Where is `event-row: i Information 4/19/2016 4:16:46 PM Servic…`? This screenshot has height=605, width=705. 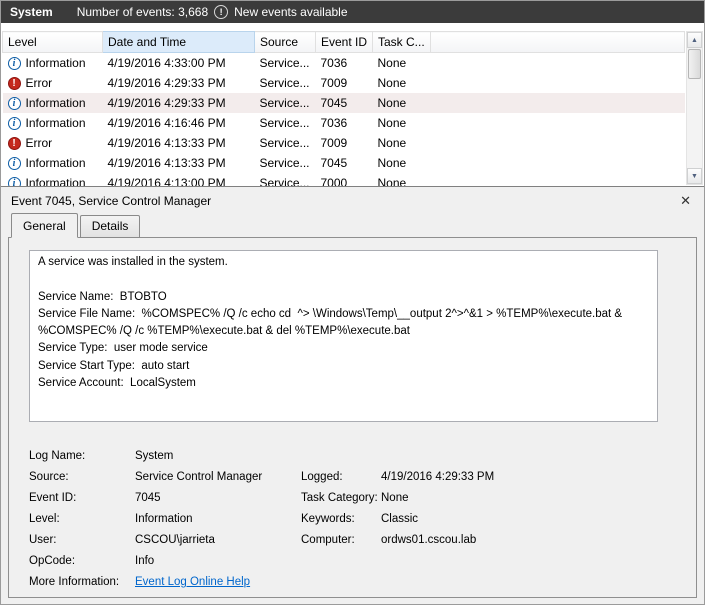
event-row: i Information 4/19/2016 4:16:46 PM Servic… is located at coordinates (344, 123).